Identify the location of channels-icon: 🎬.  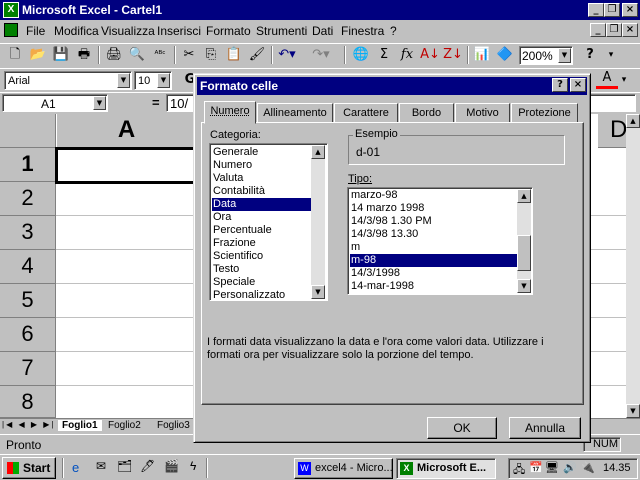
(171, 466).